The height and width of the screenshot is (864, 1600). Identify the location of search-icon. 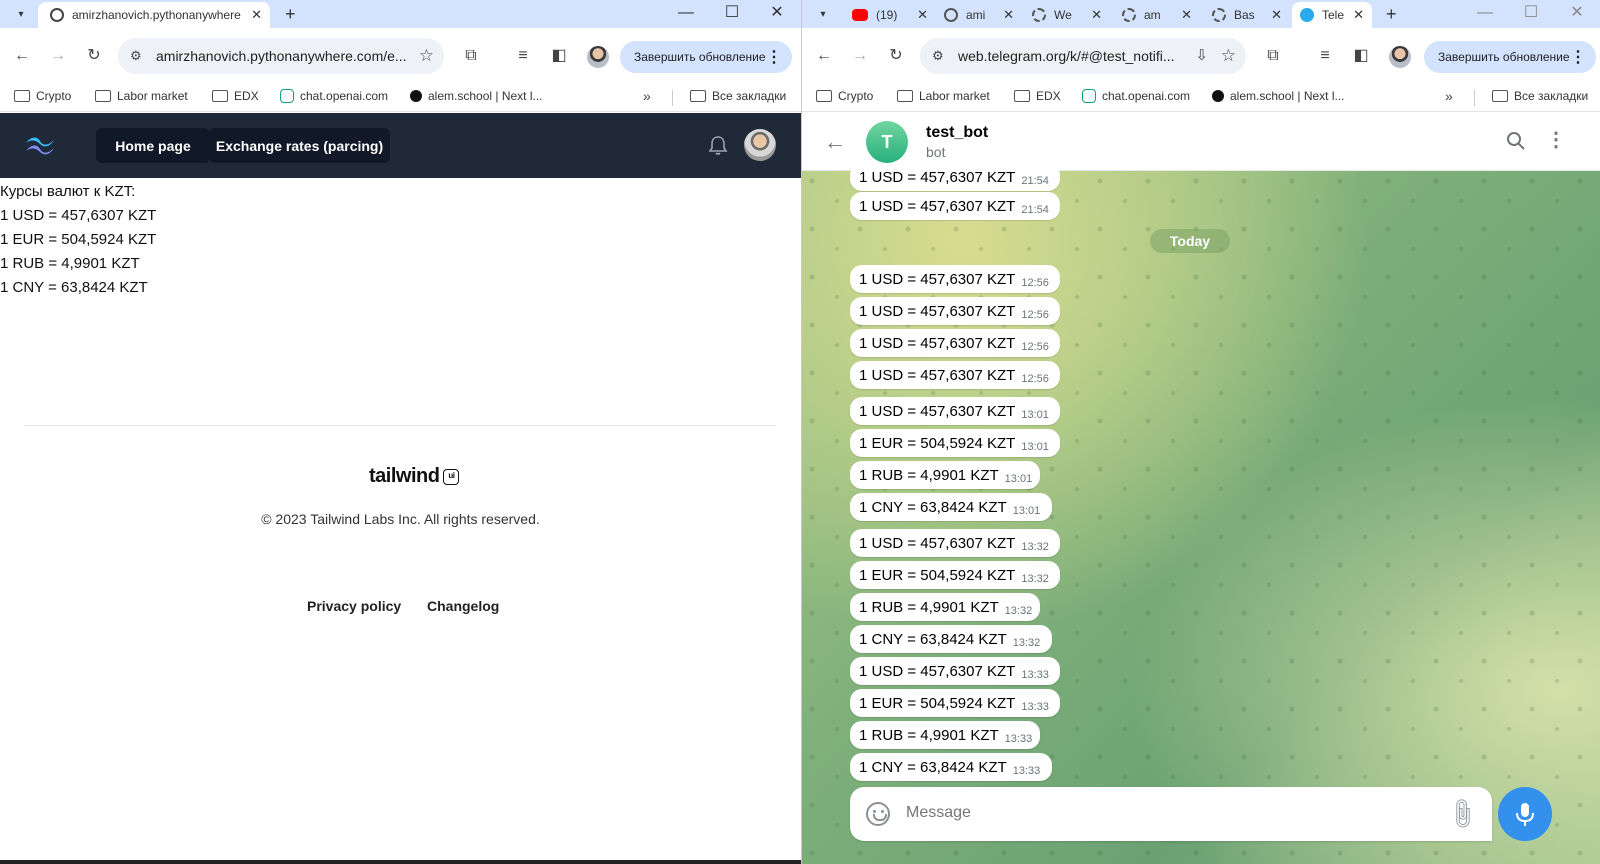
(1516, 141).